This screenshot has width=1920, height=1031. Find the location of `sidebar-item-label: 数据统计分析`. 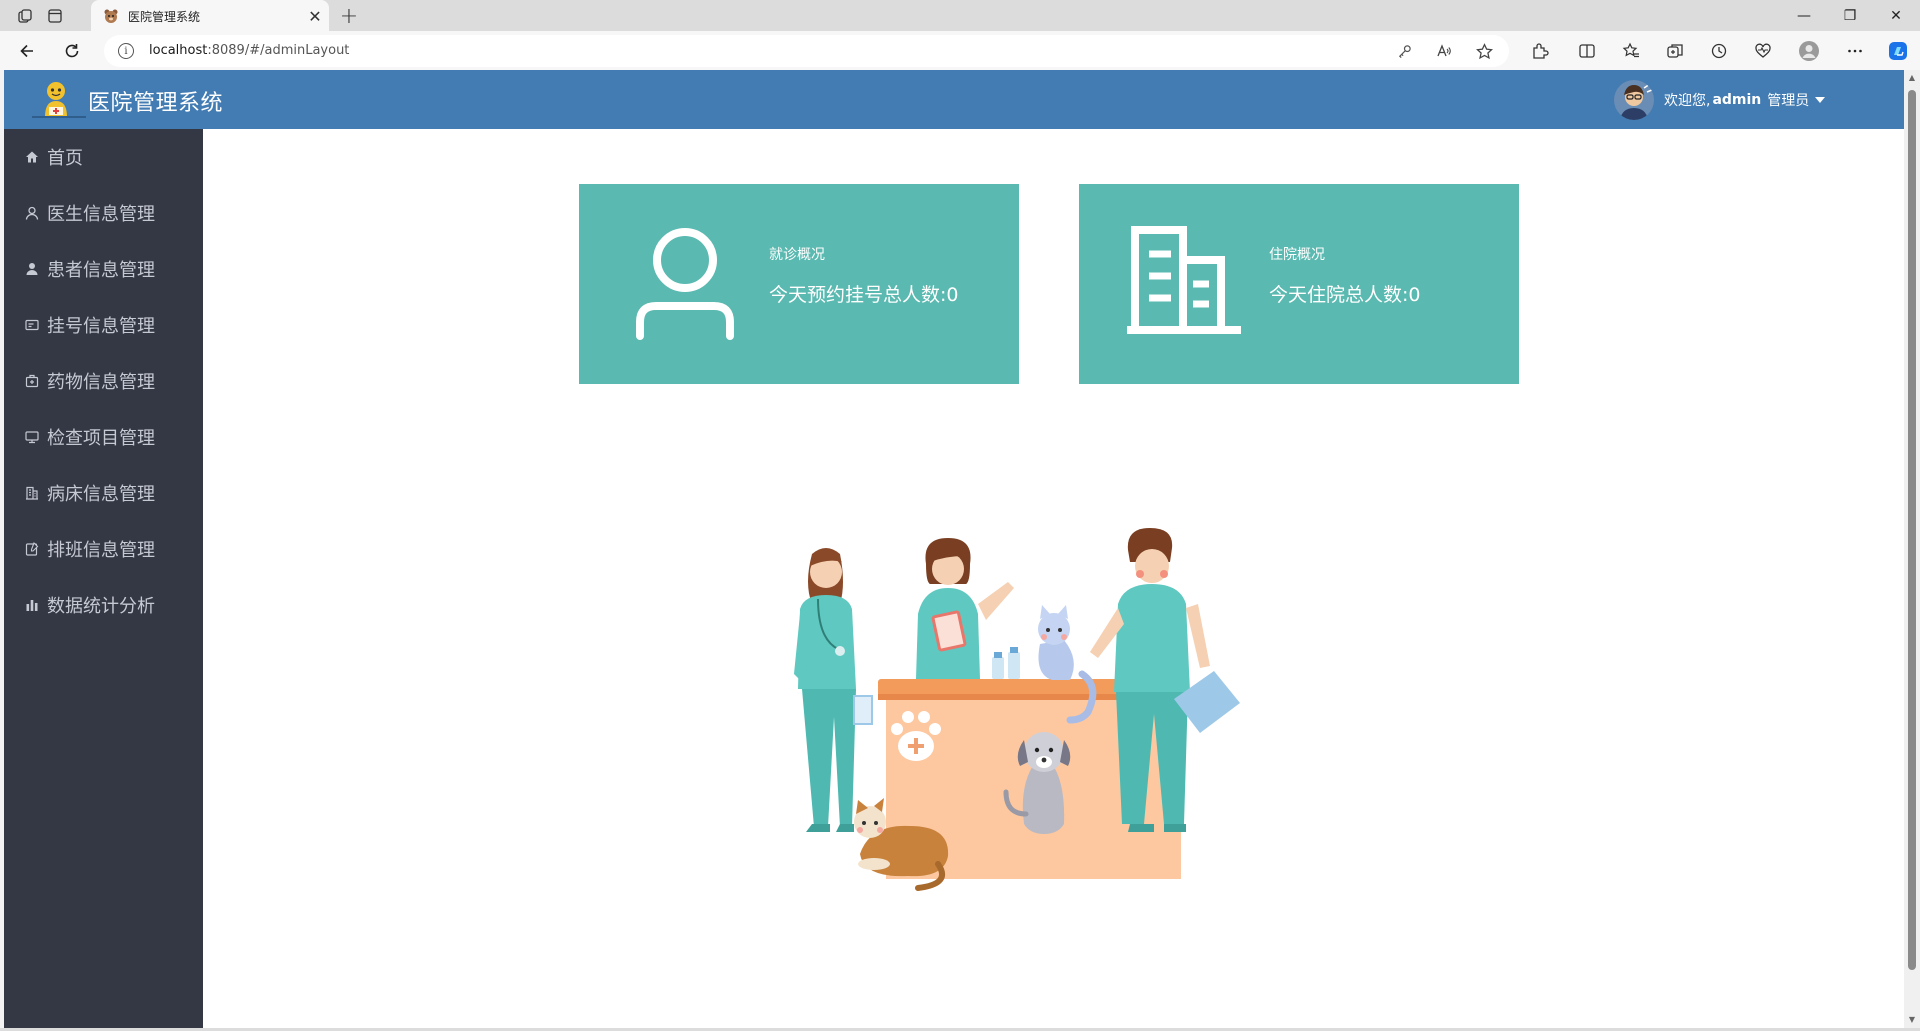

sidebar-item-label: 数据统计分析 is located at coordinates (101, 606).